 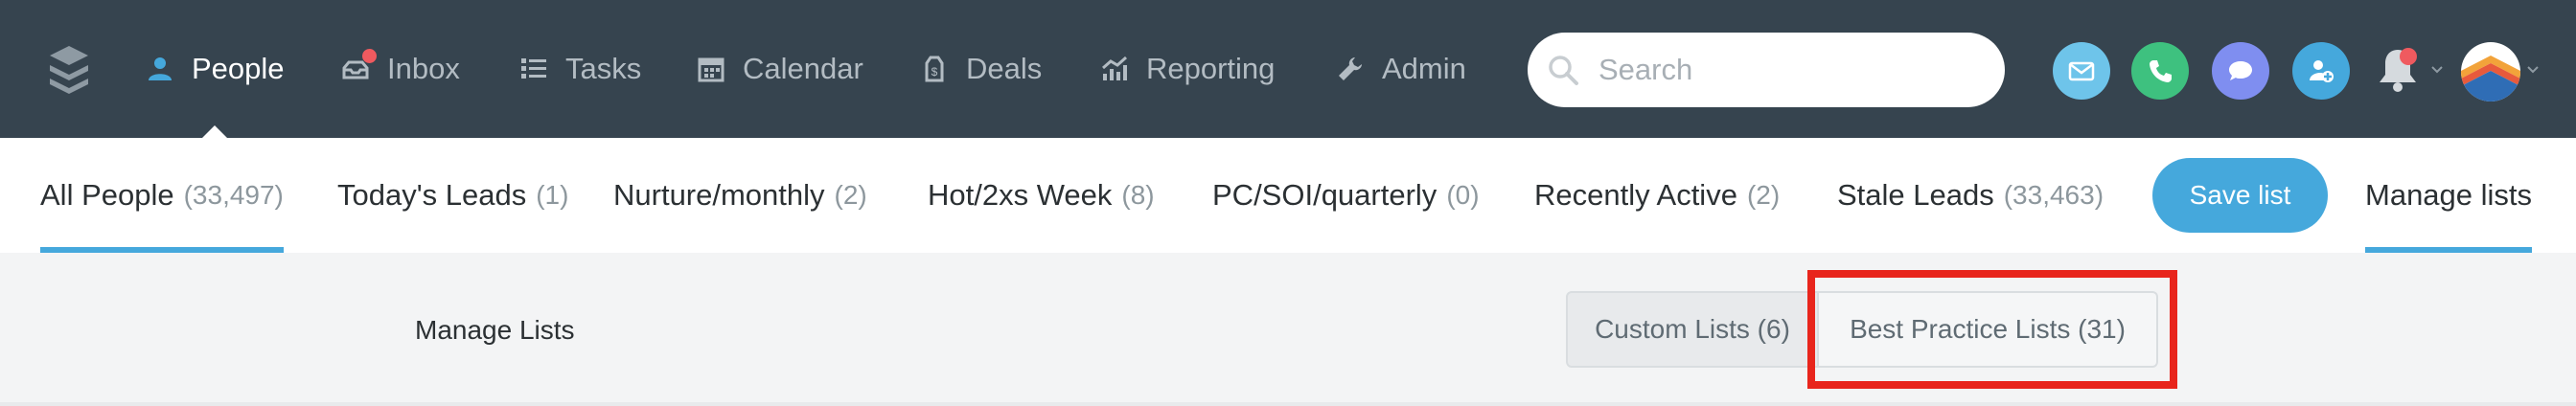 I want to click on nav-admin: Admin, so click(x=1401, y=69).